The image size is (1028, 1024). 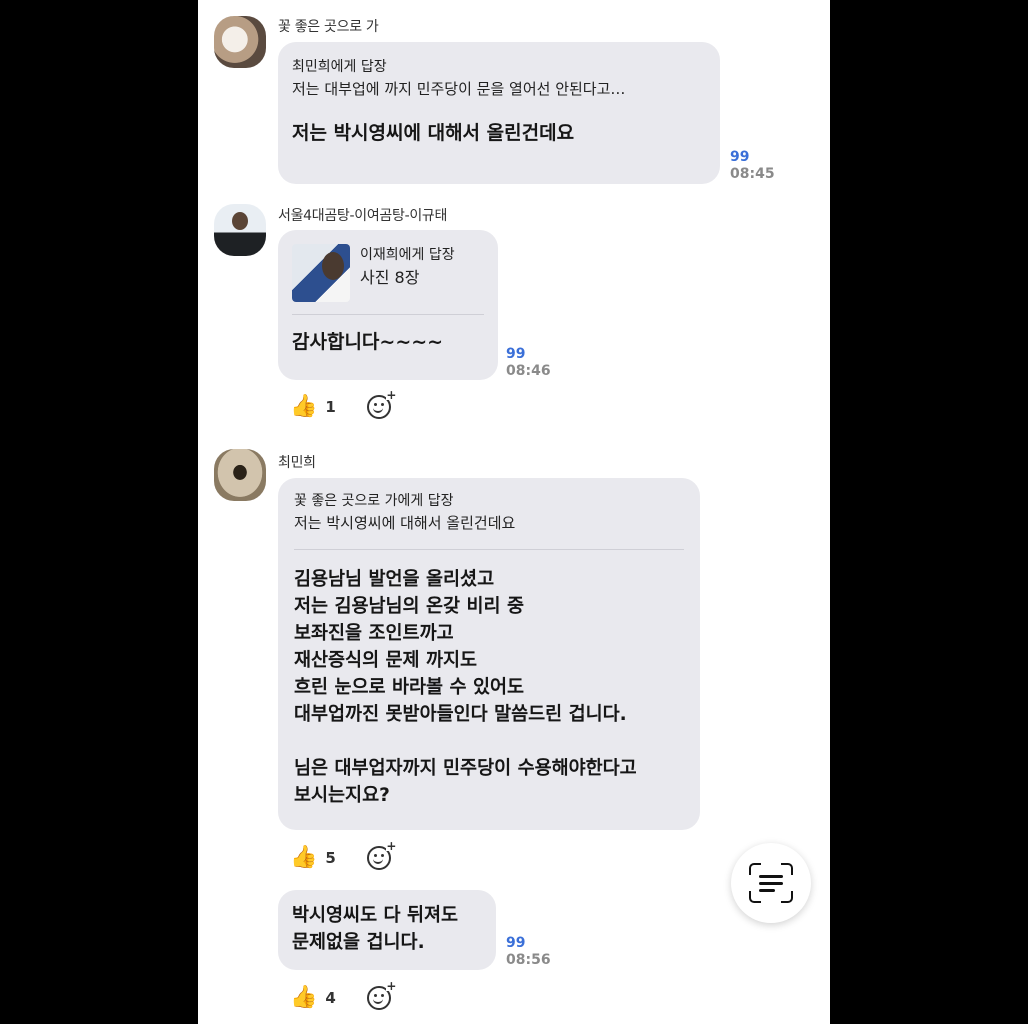 I want to click on message-meta: 99 08:56, so click(x=528, y=952).